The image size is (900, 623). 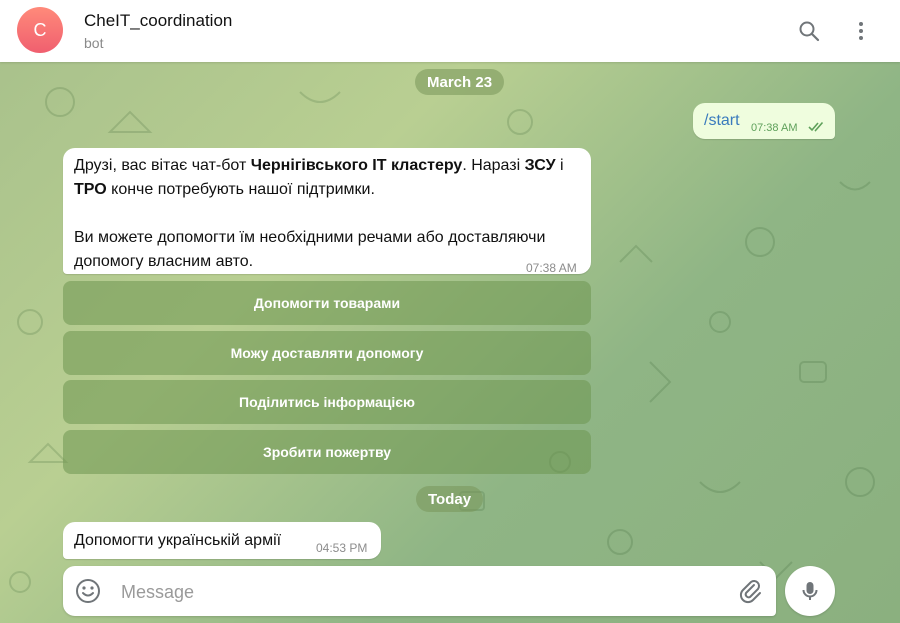 What do you see at coordinates (722, 121) in the screenshot?
I see `command-text: /start` at bounding box center [722, 121].